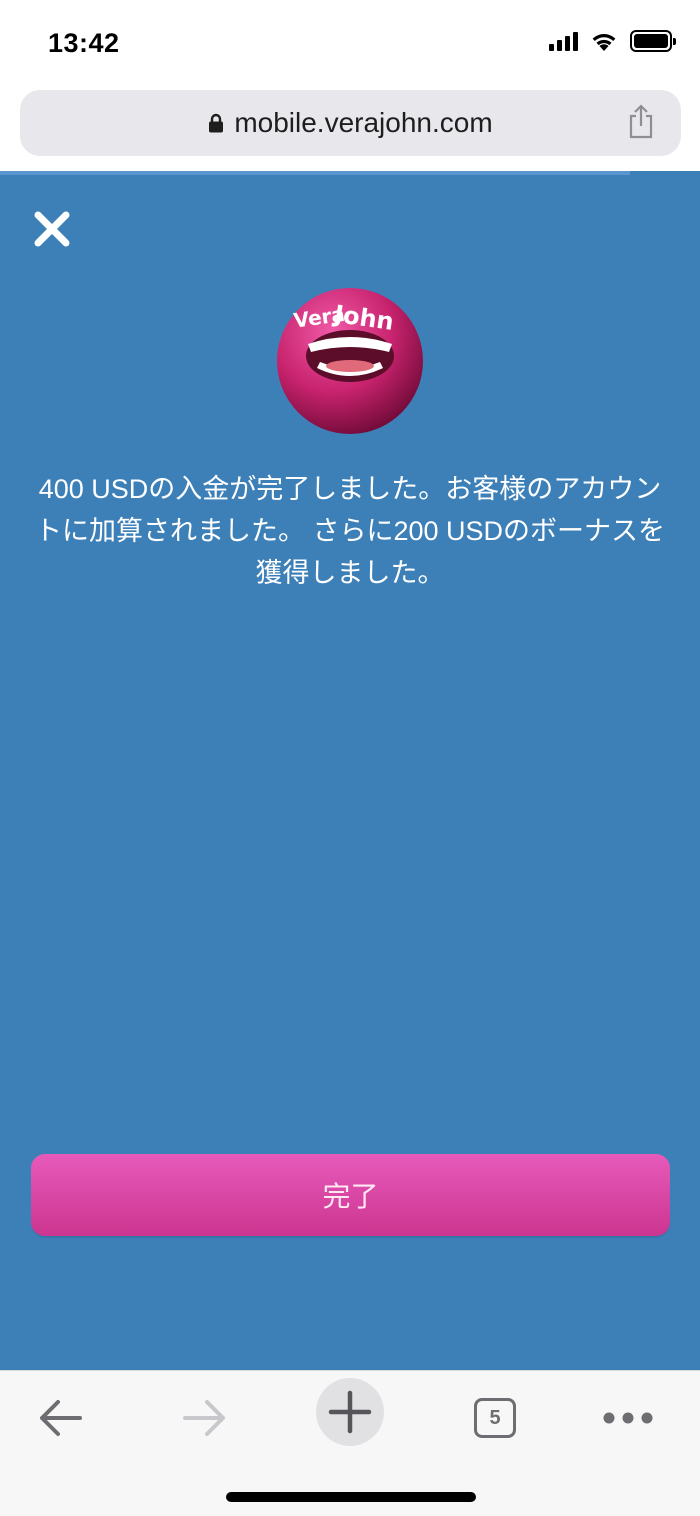  Describe the element at coordinates (604, 42) in the screenshot. I see `wifi-icon` at that location.